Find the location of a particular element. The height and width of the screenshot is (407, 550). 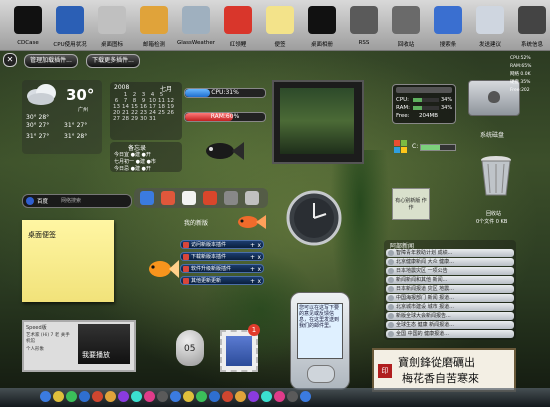

desktop-icon is located at coordinates (292, 396).